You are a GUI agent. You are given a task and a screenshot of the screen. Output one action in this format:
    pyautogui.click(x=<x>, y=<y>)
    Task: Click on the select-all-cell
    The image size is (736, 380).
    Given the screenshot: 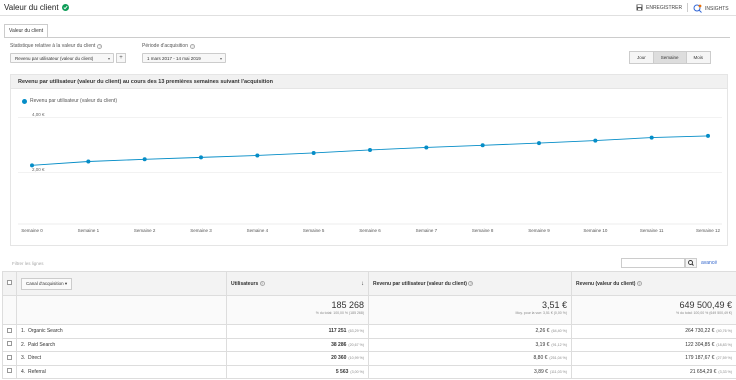 What is the action you would take?
    pyautogui.click(x=9, y=283)
    